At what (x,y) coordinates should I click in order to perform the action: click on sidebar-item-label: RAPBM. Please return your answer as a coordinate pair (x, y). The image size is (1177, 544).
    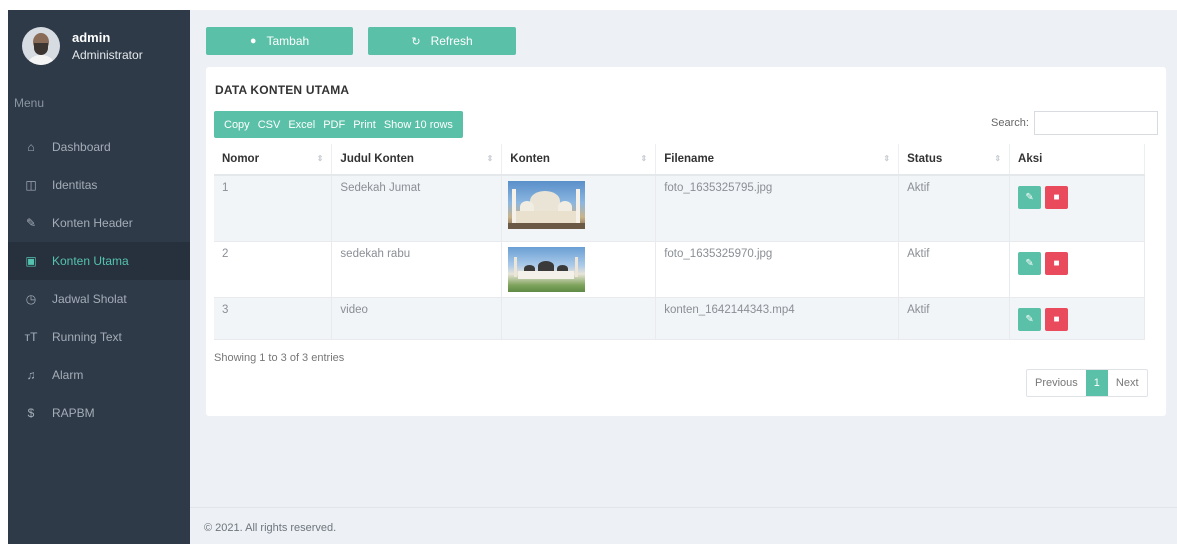
    Looking at the image, I should click on (73, 413).